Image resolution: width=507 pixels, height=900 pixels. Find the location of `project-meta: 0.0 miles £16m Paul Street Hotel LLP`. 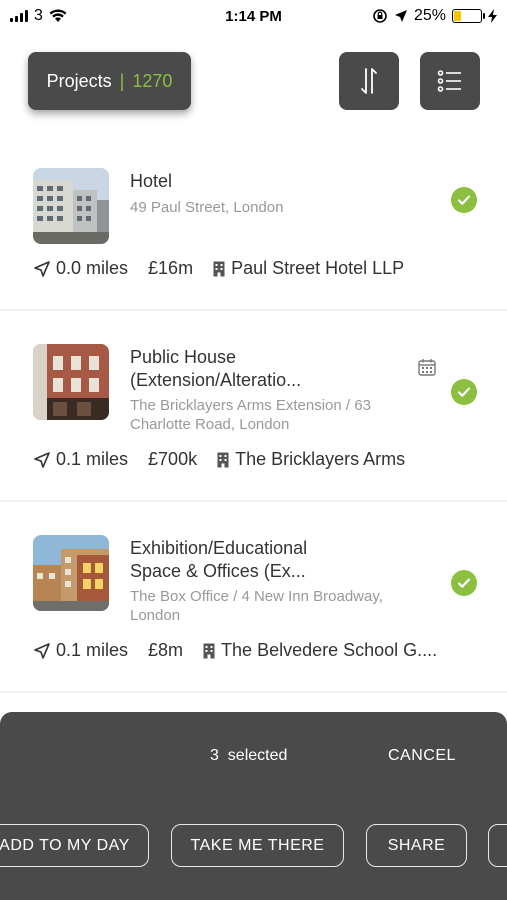

project-meta: 0.0 miles £16m Paul Street Hotel LLP is located at coordinates (218, 268).